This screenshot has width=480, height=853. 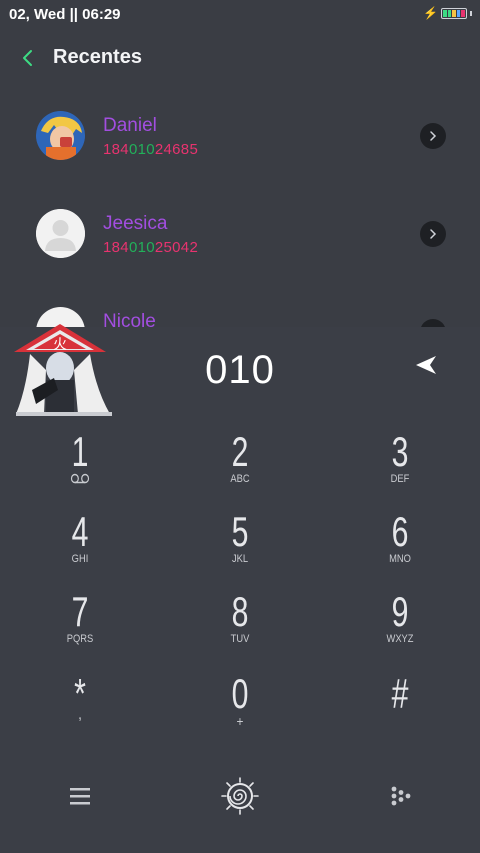 What do you see at coordinates (240, 639) in the screenshot?
I see `key-letters: TUV` at bounding box center [240, 639].